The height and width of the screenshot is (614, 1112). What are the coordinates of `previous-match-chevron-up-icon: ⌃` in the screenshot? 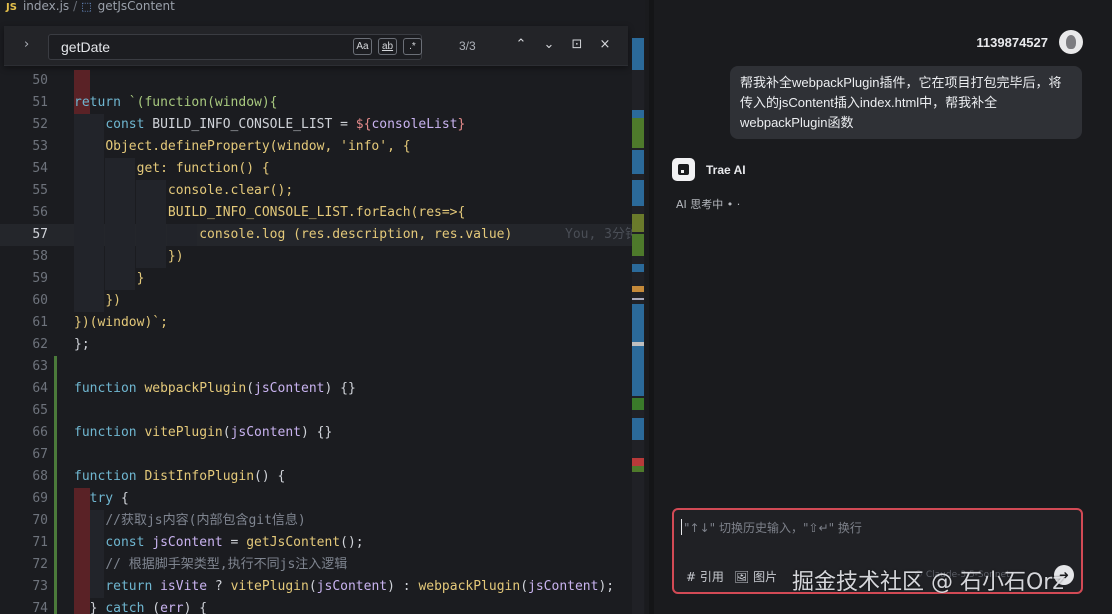 It's located at (521, 44).